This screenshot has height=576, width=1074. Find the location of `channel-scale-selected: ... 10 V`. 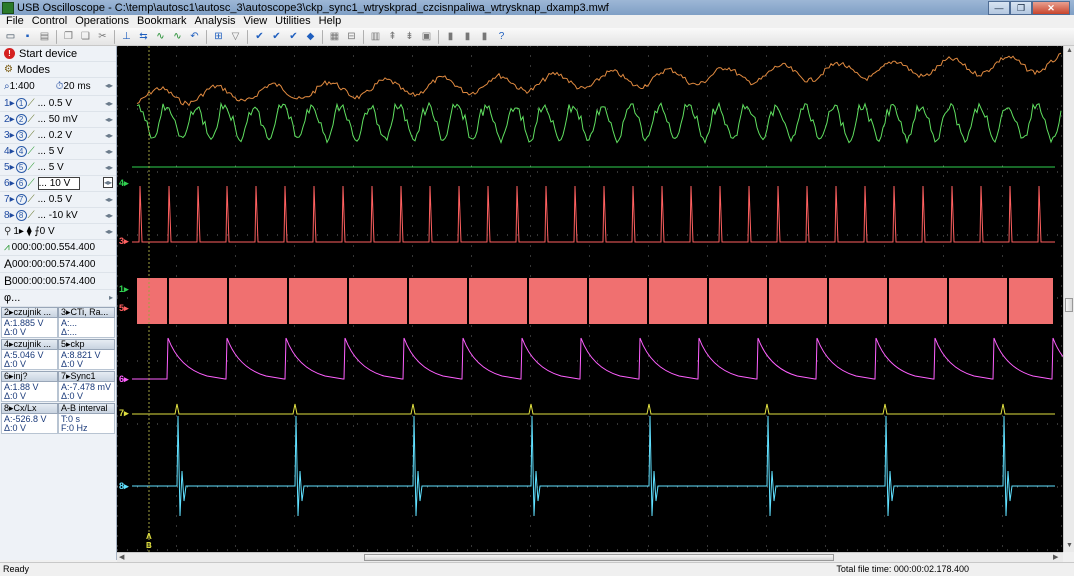

channel-scale-selected: ... 10 V is located at coordinates (58, 183).